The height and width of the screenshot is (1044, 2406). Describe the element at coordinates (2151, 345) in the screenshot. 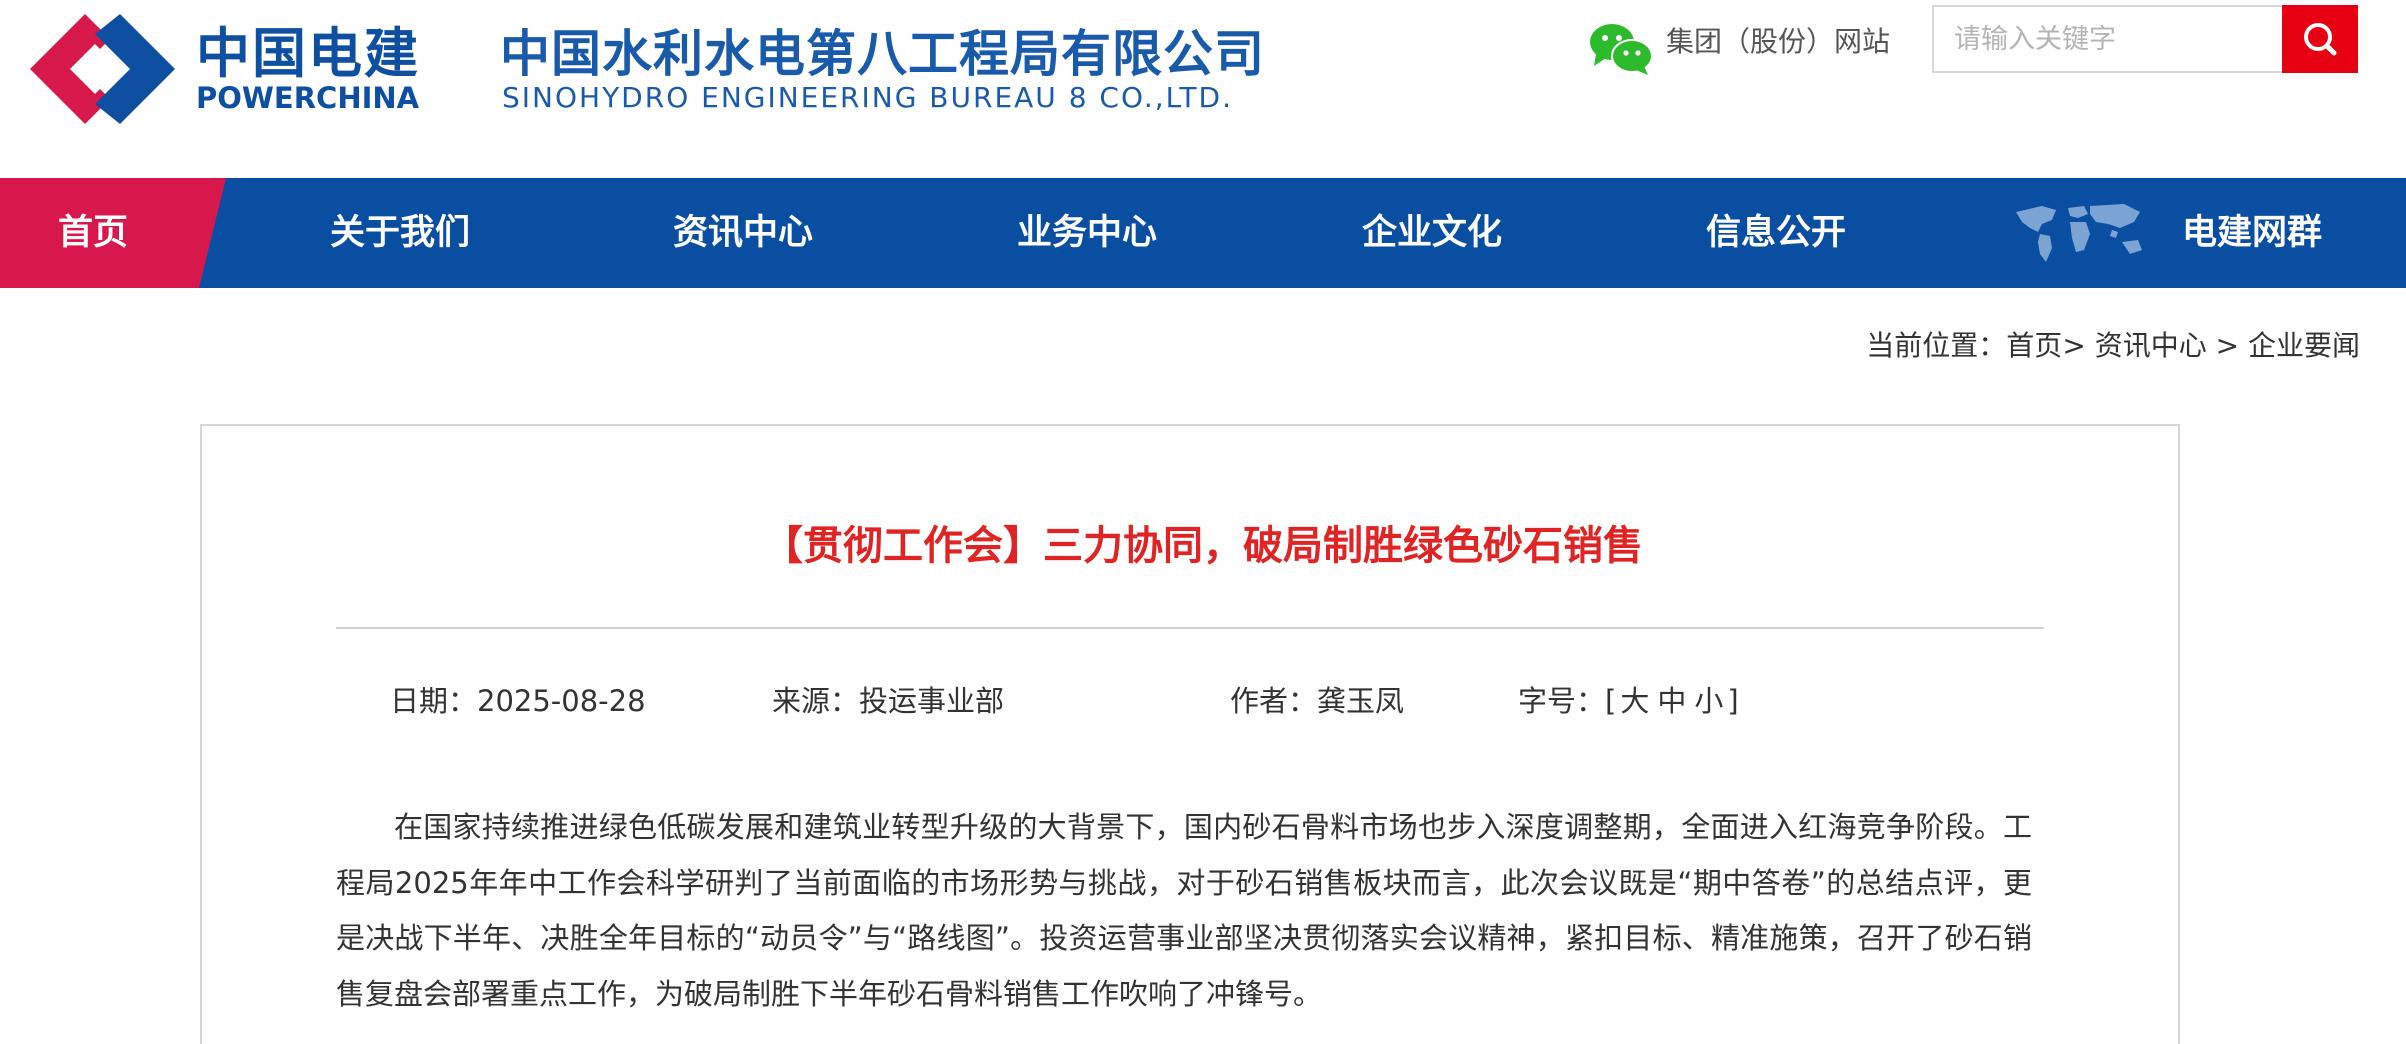

I see `breadcrumb-news: 资讯中心` at that location.